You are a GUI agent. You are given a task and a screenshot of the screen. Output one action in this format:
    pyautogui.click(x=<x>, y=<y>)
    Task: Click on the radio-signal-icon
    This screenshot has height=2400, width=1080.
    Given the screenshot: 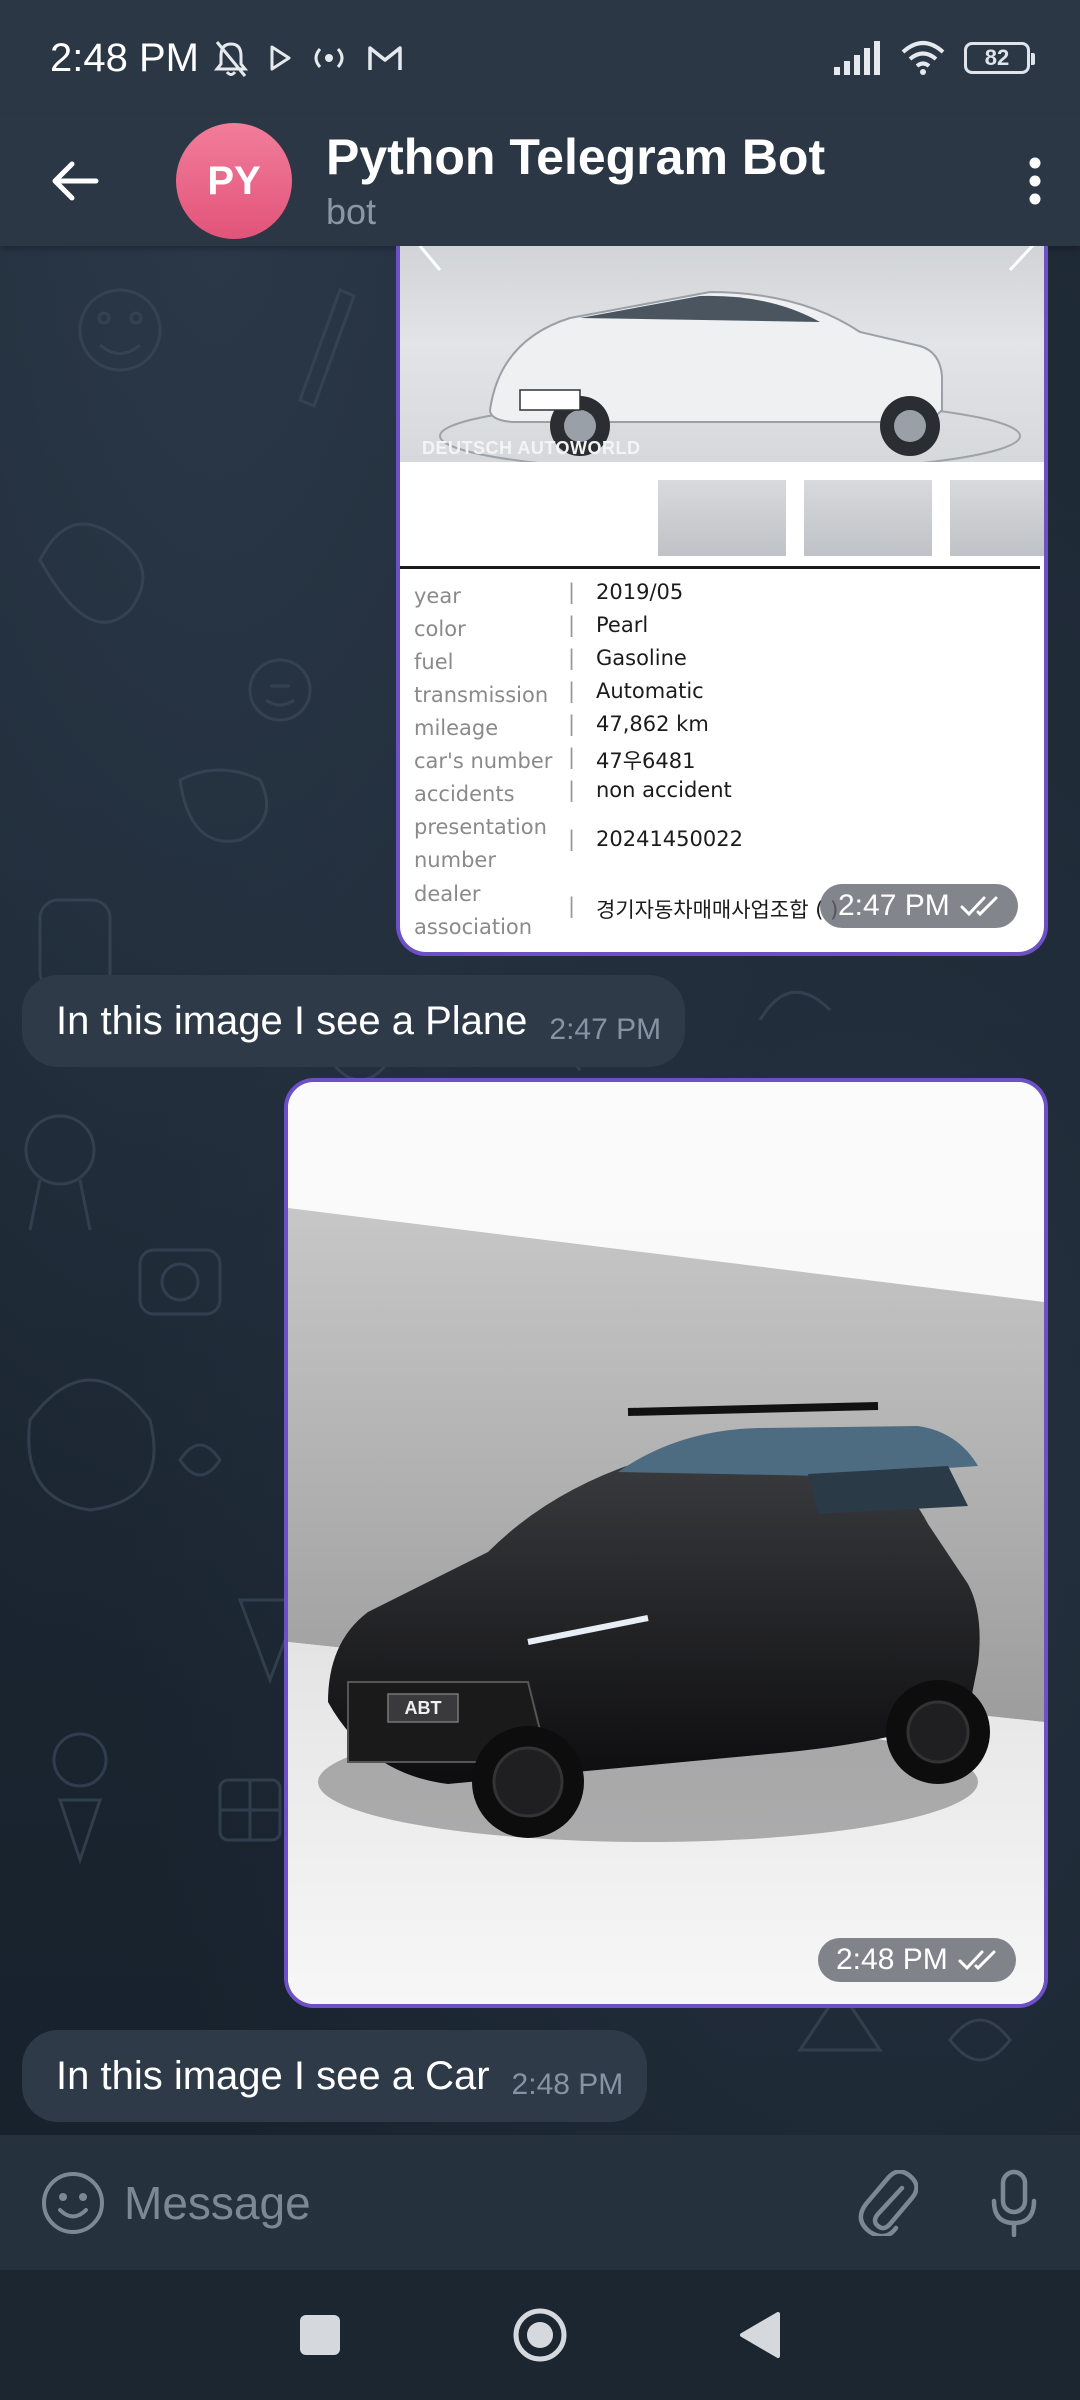 What is the action you would take?
    pyautogui.click(x=329, y=58)
    